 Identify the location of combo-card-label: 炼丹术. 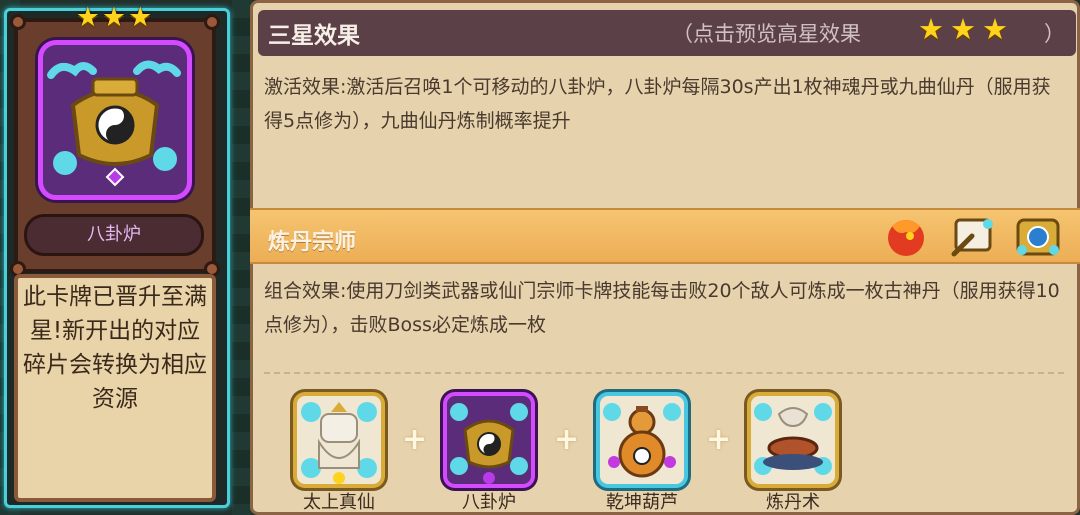
(793, 502).